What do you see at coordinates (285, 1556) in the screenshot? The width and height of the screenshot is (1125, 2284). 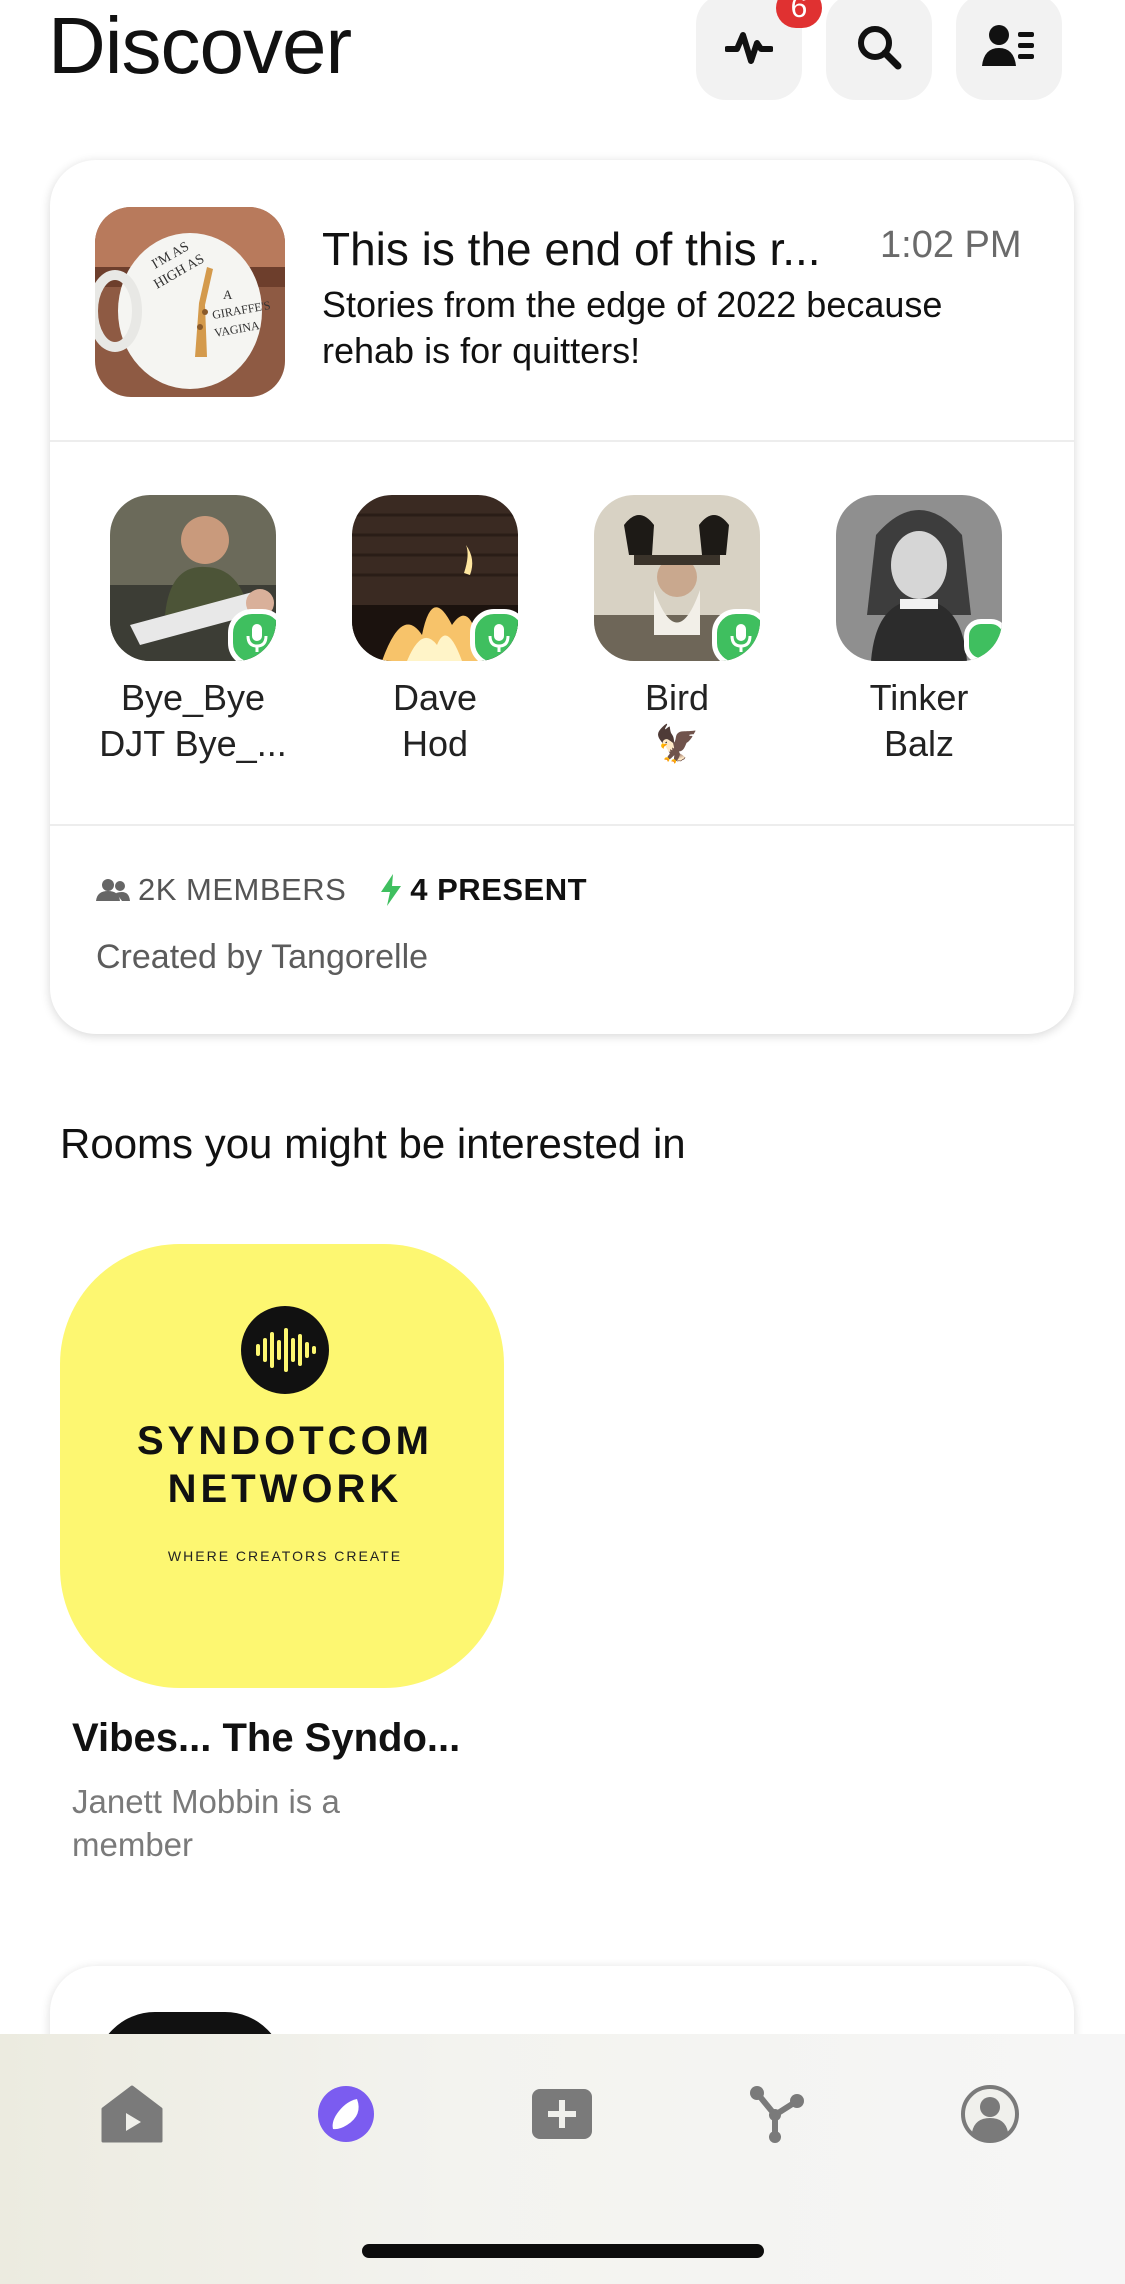 I see `logo-tagline: WHERE CREATORS CREATE` at bounding box center [285, 1556].